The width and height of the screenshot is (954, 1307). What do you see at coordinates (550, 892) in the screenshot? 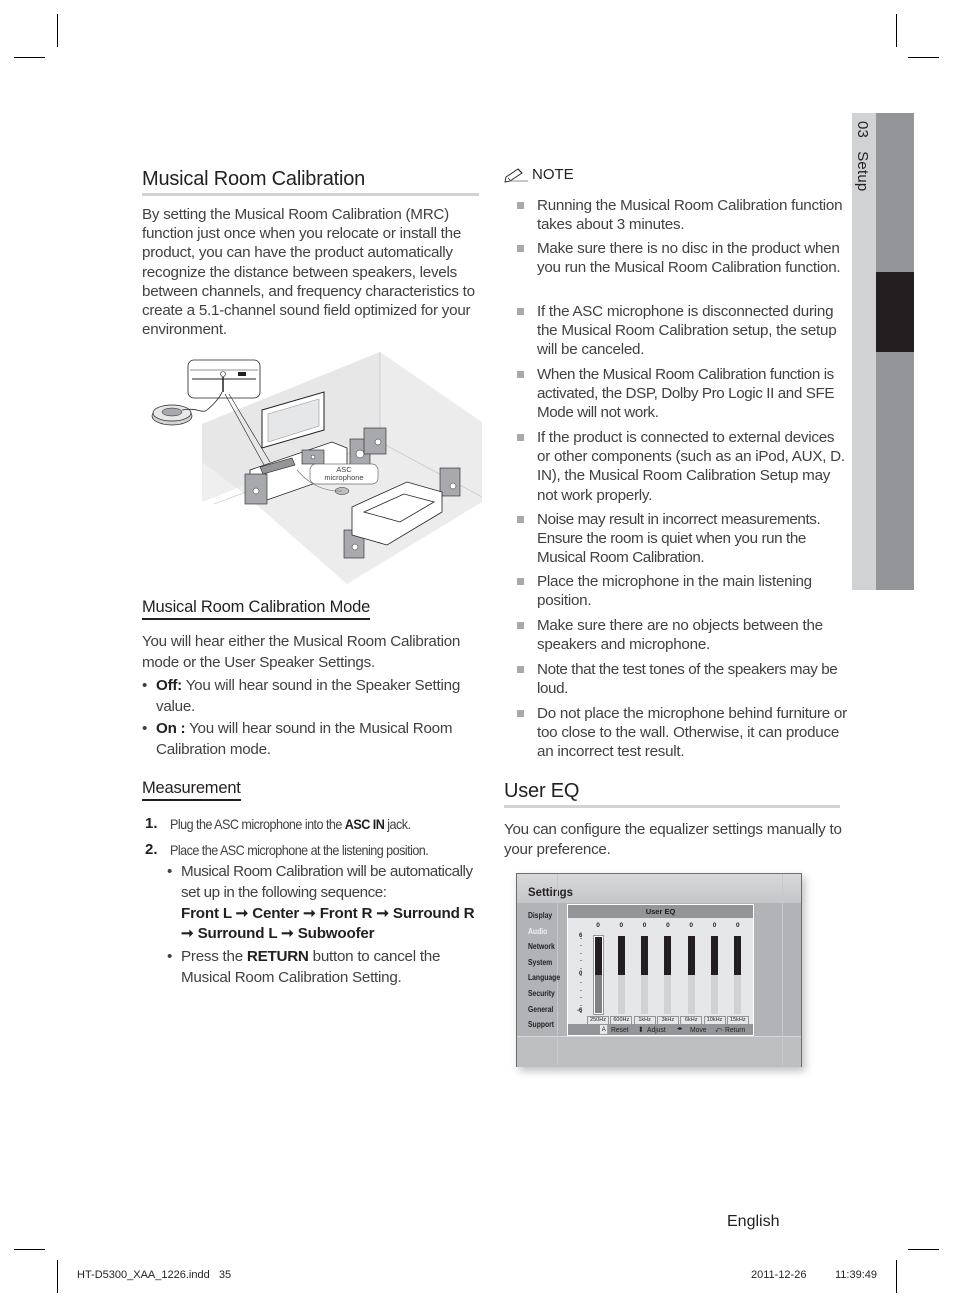
I see `screen-title: Settings` at bounding box center [550, 892].